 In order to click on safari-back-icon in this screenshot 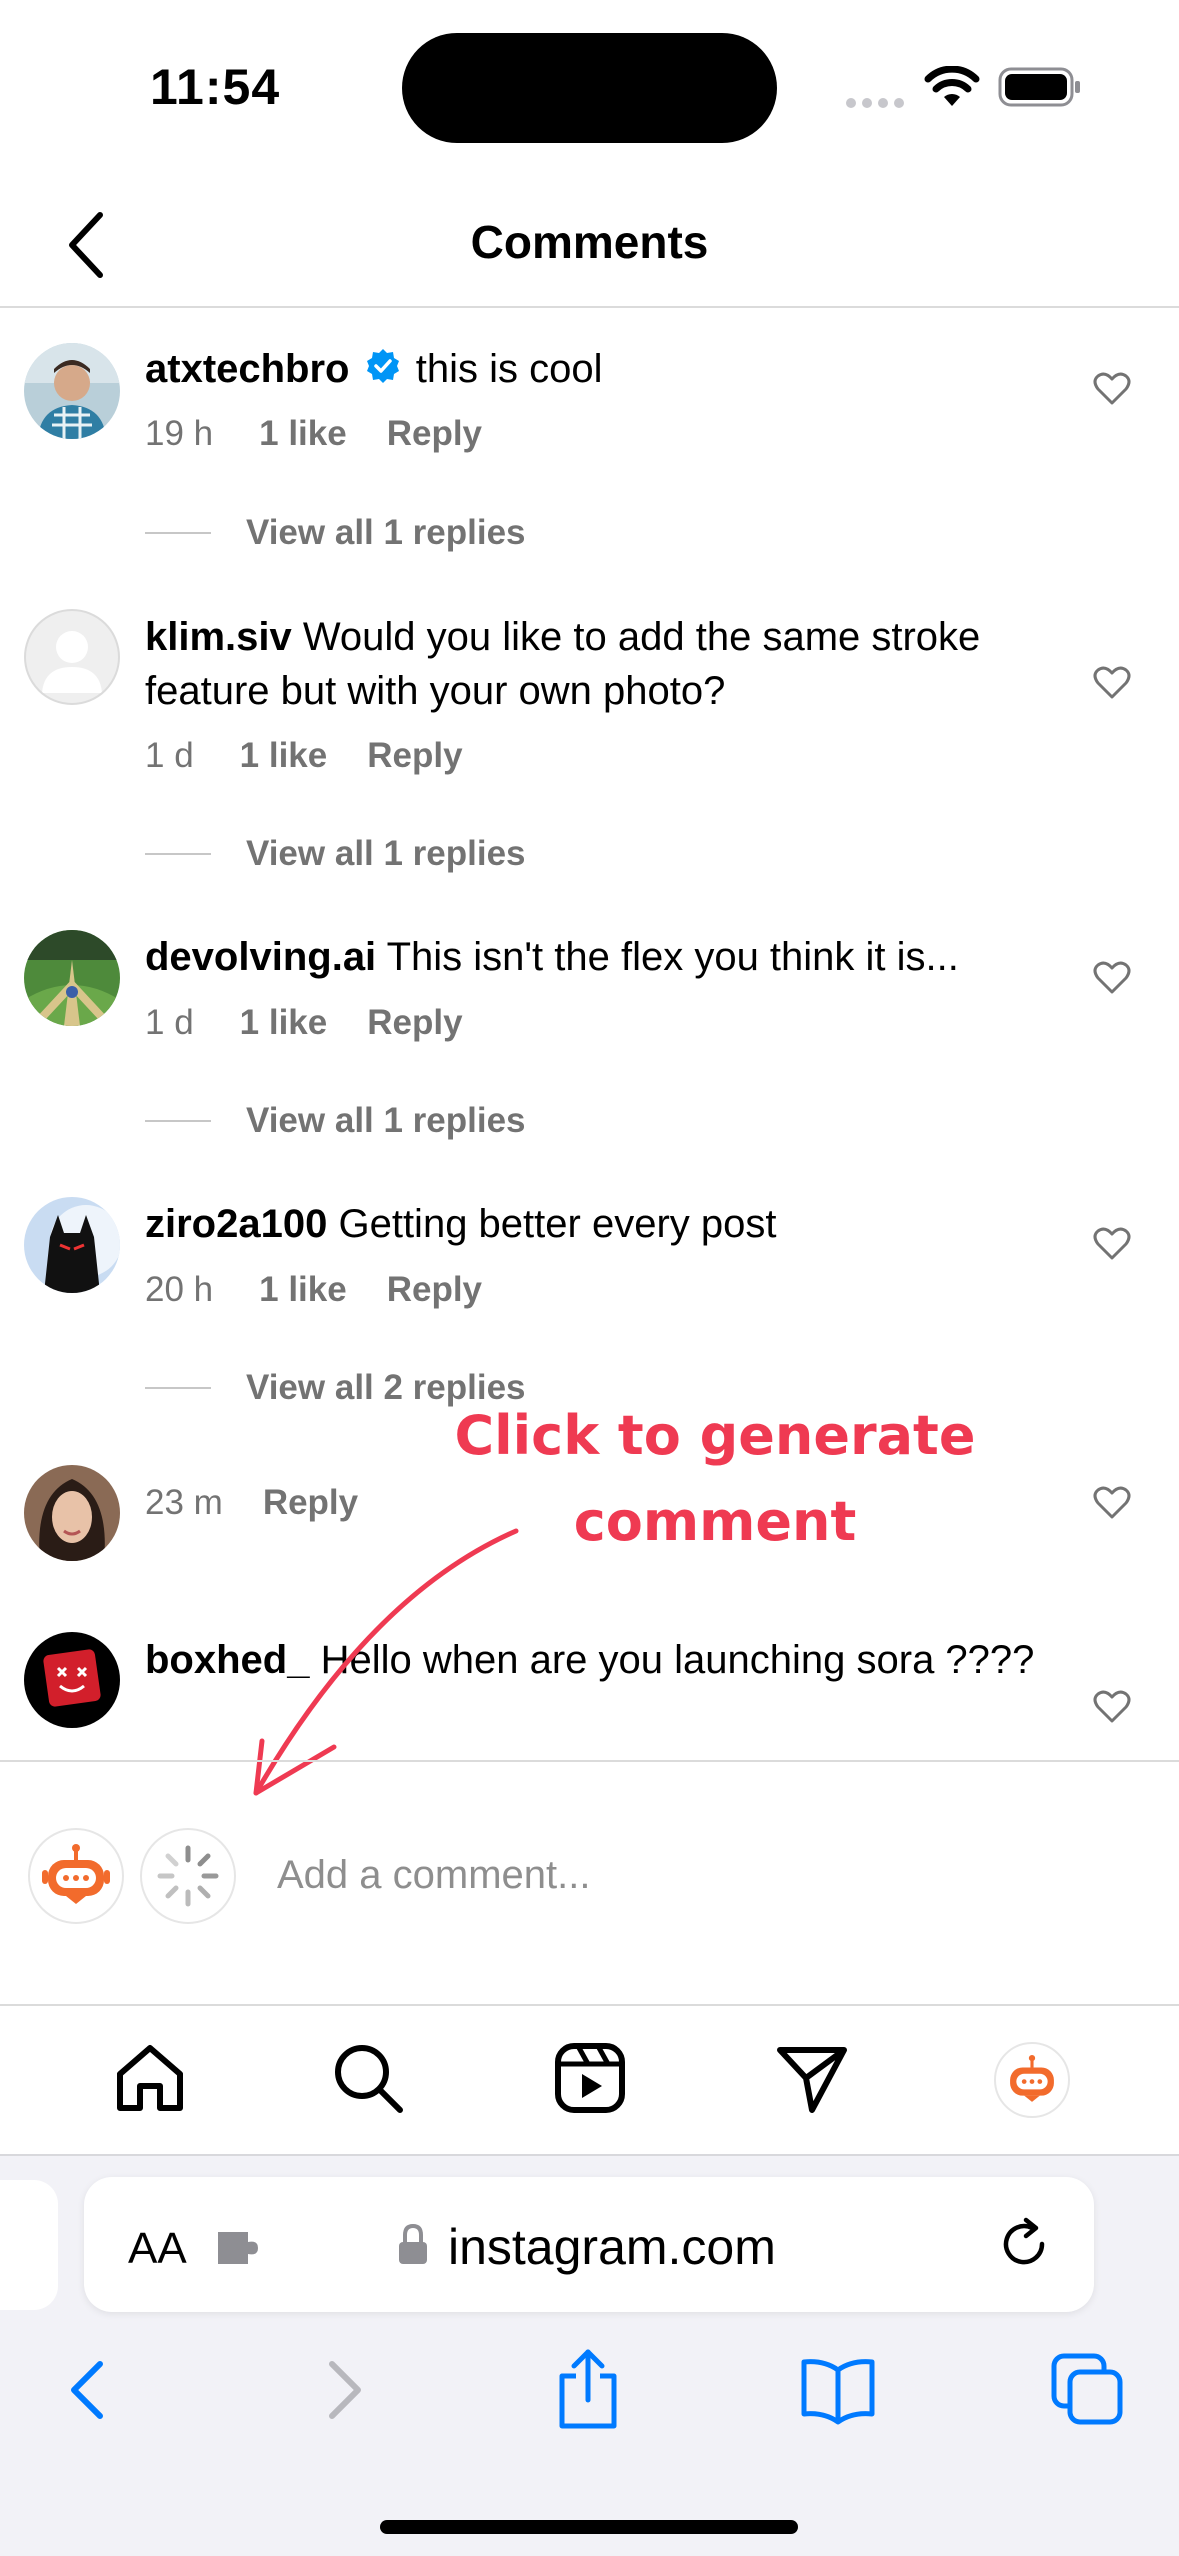, I will do `click(90, 2390)`.